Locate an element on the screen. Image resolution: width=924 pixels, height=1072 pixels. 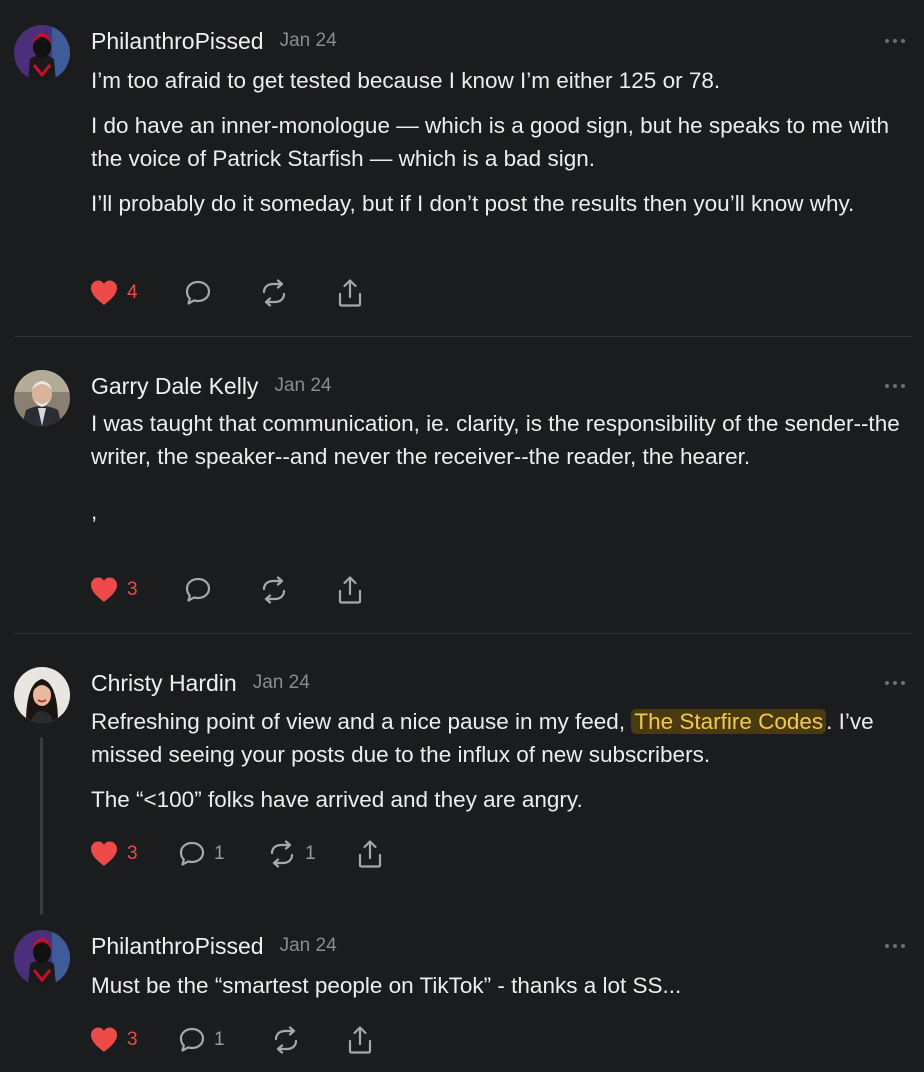
comment-header: Garry Dale Kelly Jan 24 is located at coordinates (211, 386).